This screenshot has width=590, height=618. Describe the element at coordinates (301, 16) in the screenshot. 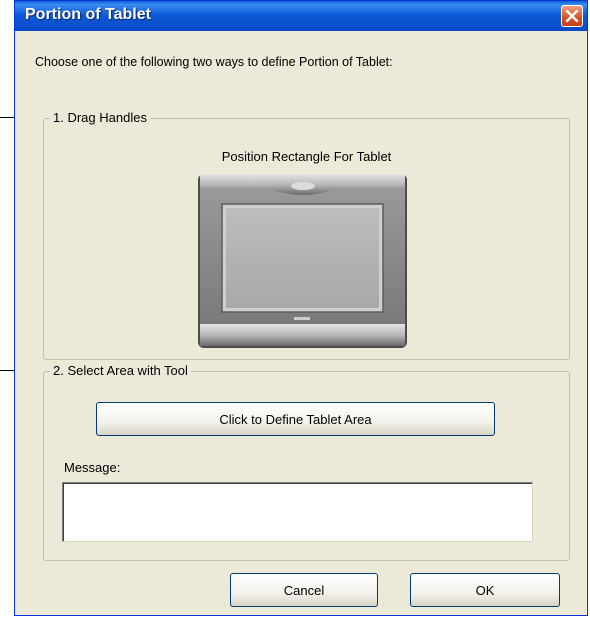

I see `title-bar: Portion of Tablet` at that location.